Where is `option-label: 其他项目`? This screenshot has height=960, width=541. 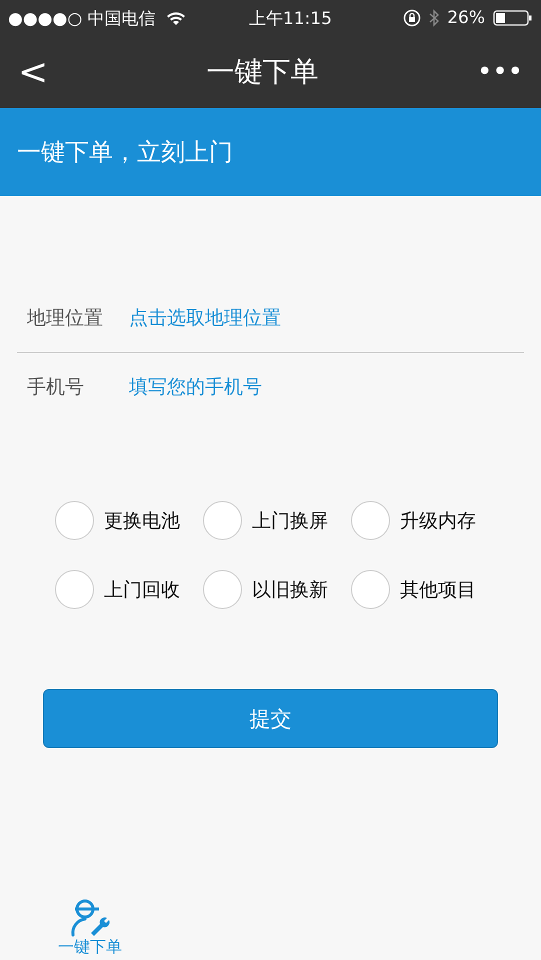 option-label: 其他项目 is located at coordinates (438, 590).